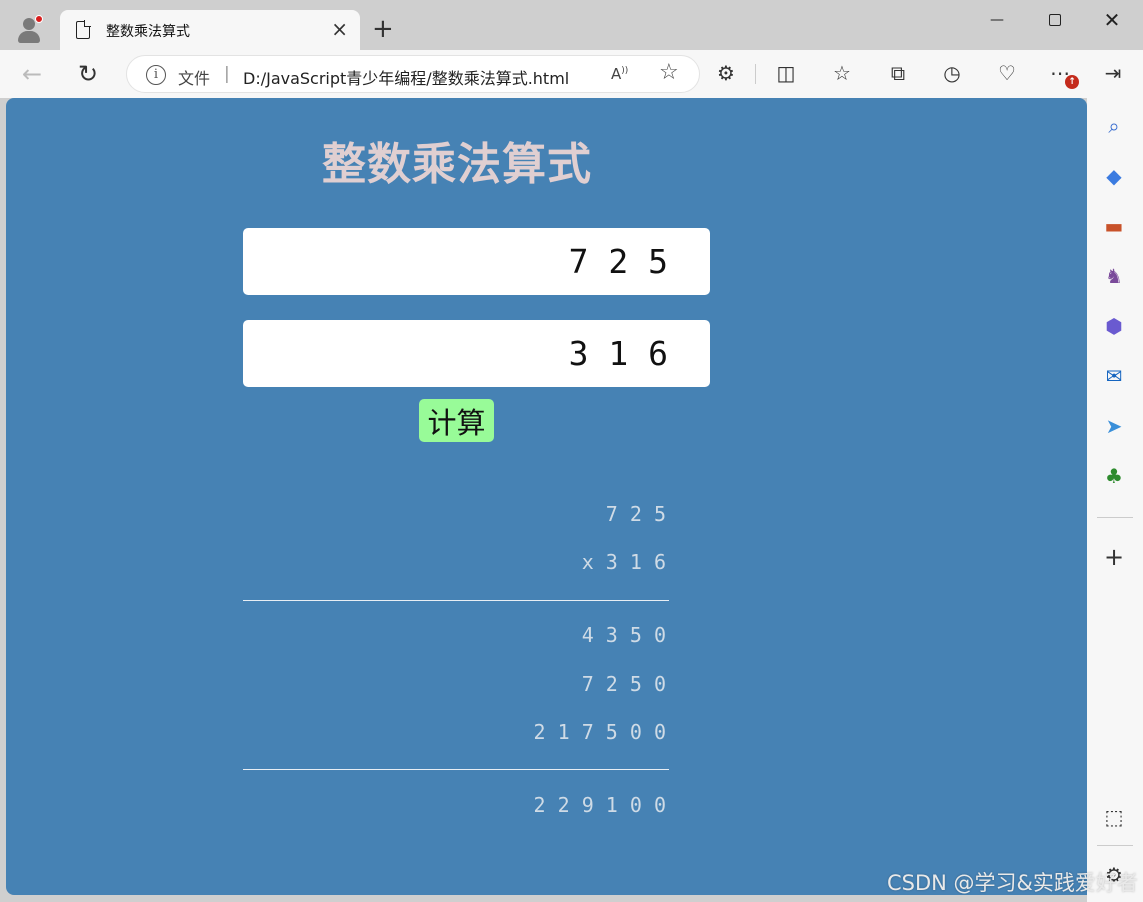  What do you see at coordinates (623, 684) in the screenshot?
I see `partial-product-2: 7 2 5 0` at bounding box center [623, 684].